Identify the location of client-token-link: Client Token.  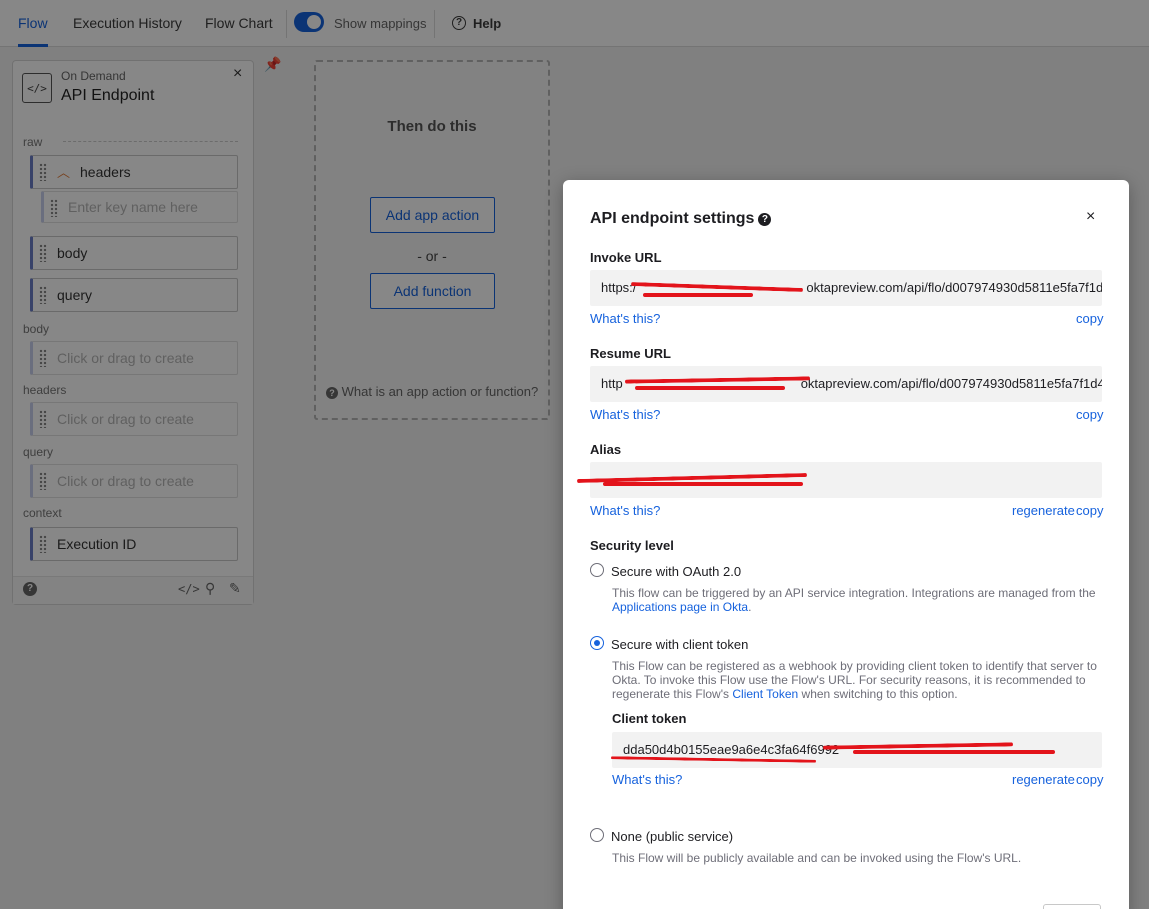
(765, 694).